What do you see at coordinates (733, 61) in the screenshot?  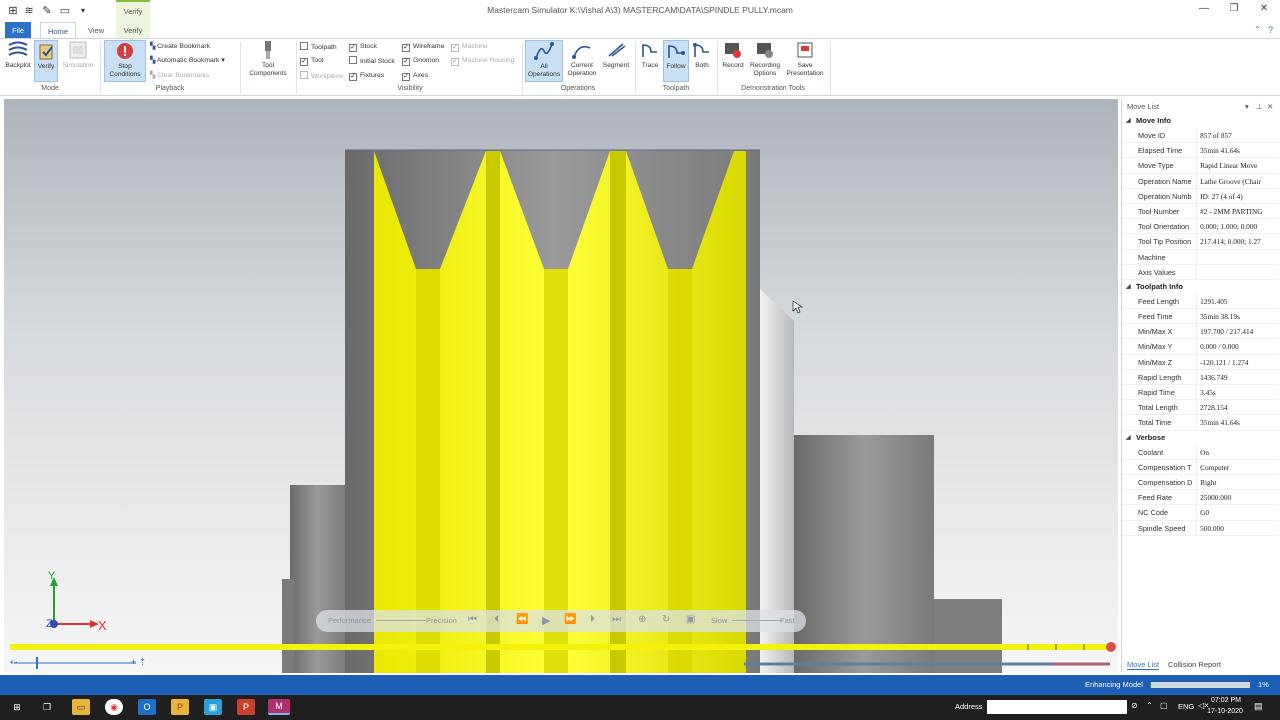 I see `record-button: Record` at bounding box center [733, 61].